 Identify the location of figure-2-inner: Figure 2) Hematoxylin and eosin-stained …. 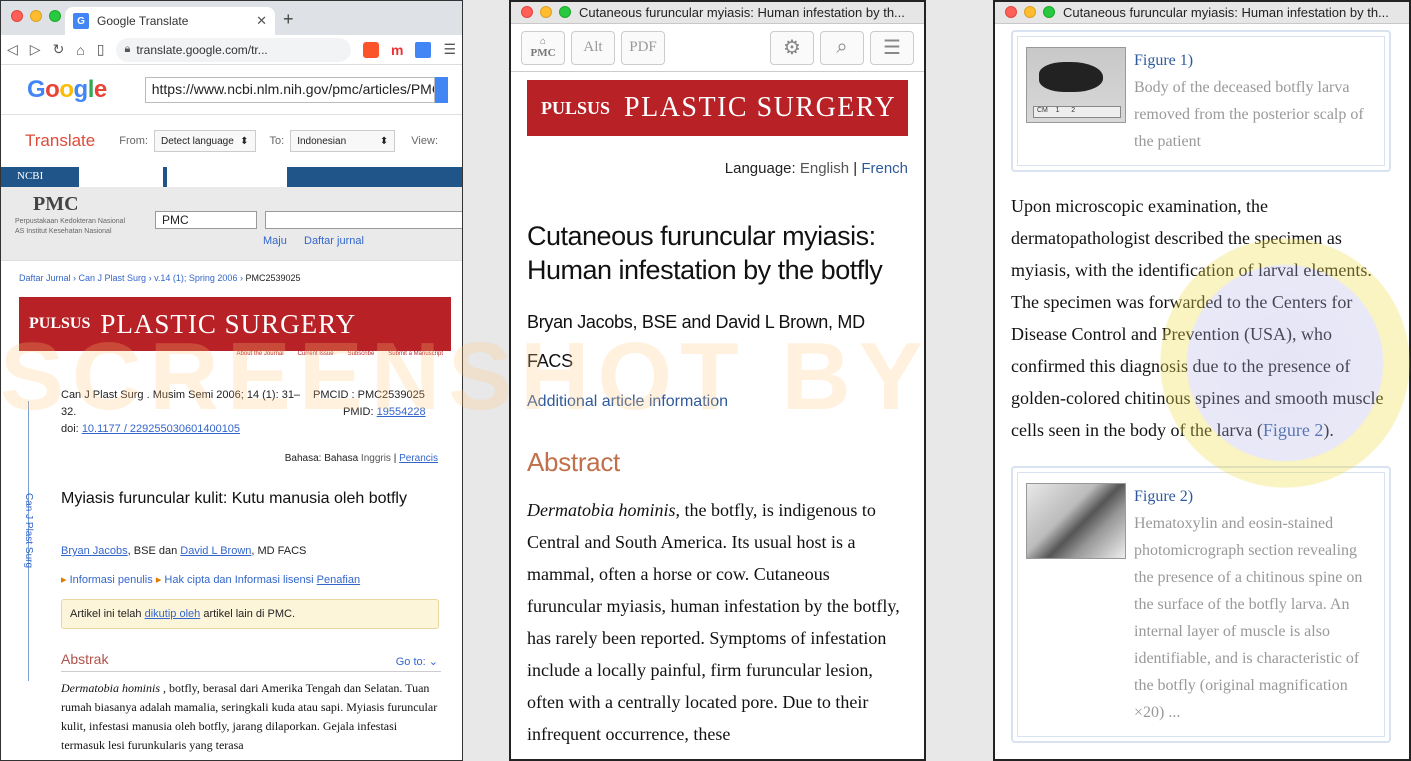
(1201, 604).